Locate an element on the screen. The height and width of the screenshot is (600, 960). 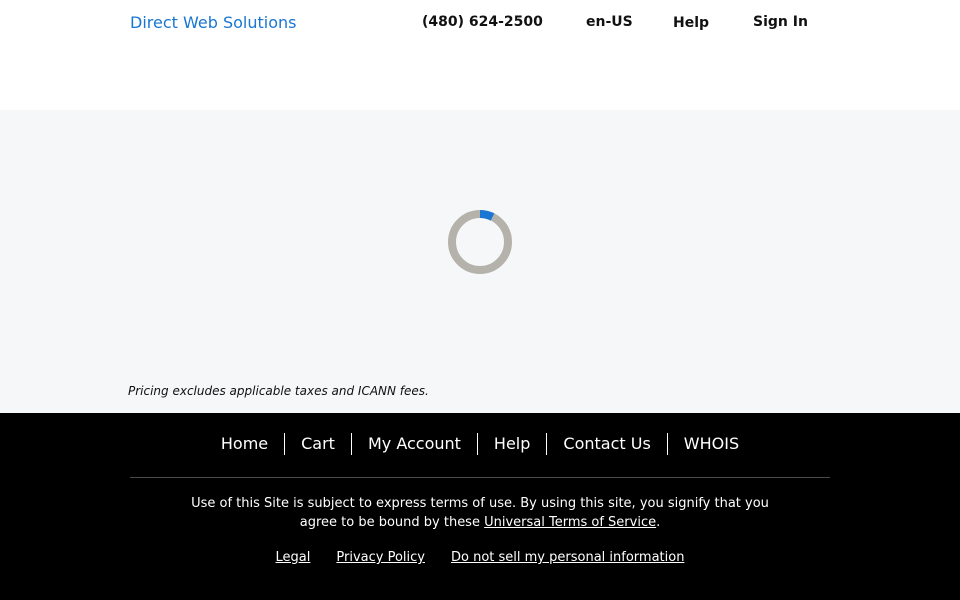
terms-period: . is located at coordinates (658, 522).